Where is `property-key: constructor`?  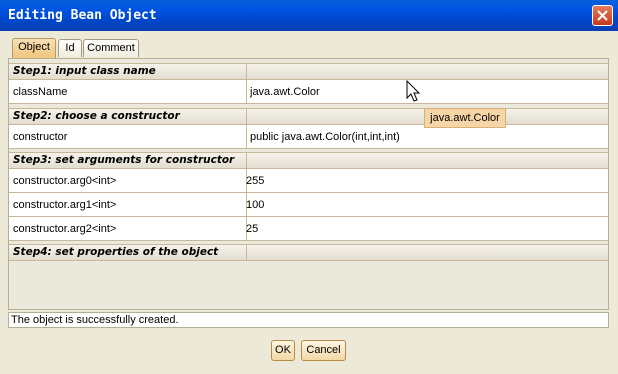 property-key: constructor is located at coordinates (40, 137).